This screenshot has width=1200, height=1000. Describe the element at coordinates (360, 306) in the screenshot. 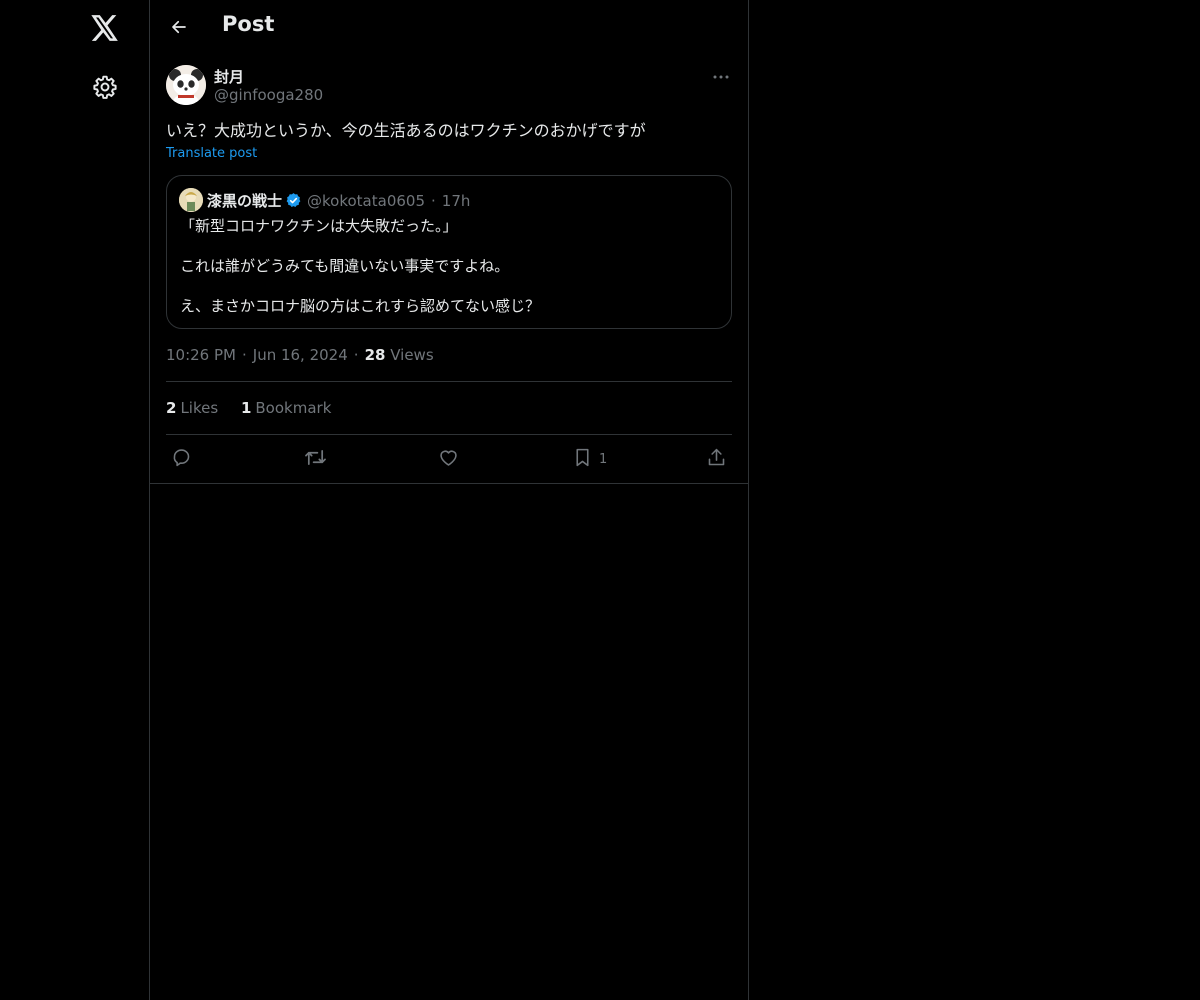

I see `quote-text-line: え、まさかコロナ脳の方はこれすら認めてない感じ？` at that location.